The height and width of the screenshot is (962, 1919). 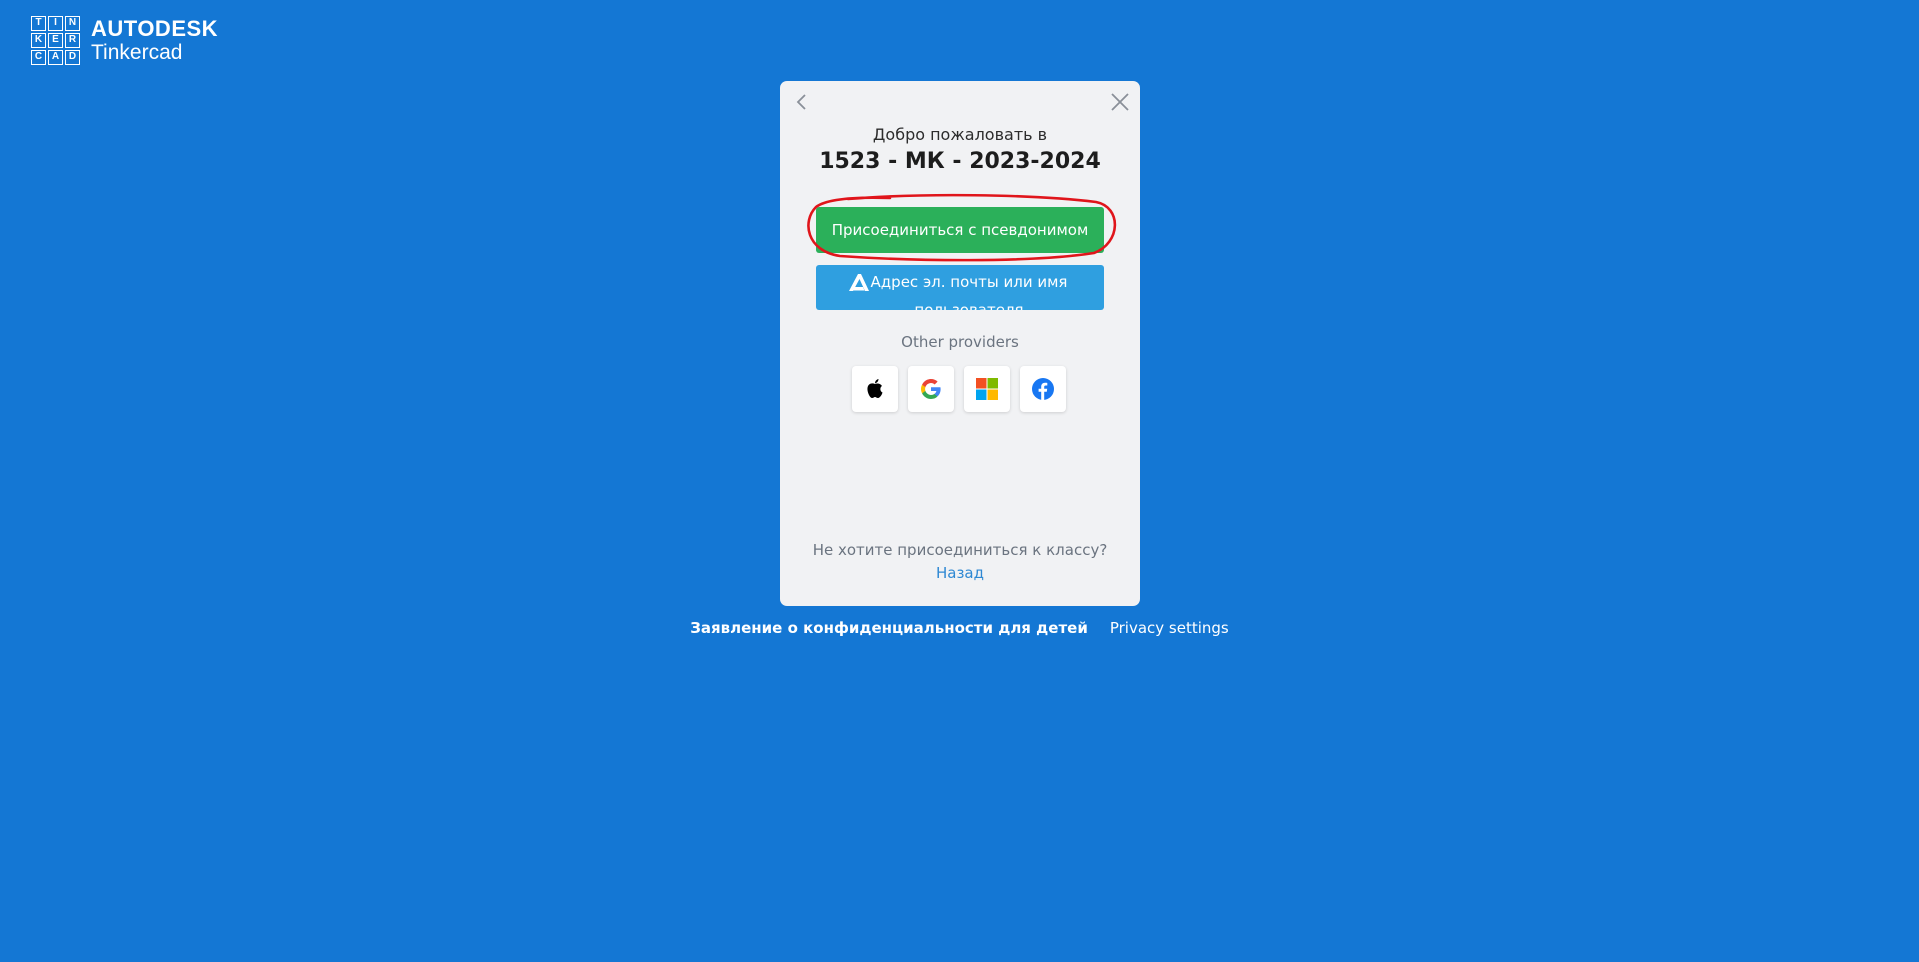 I want to click on back-arrow-button, so click(x=802, y=102).